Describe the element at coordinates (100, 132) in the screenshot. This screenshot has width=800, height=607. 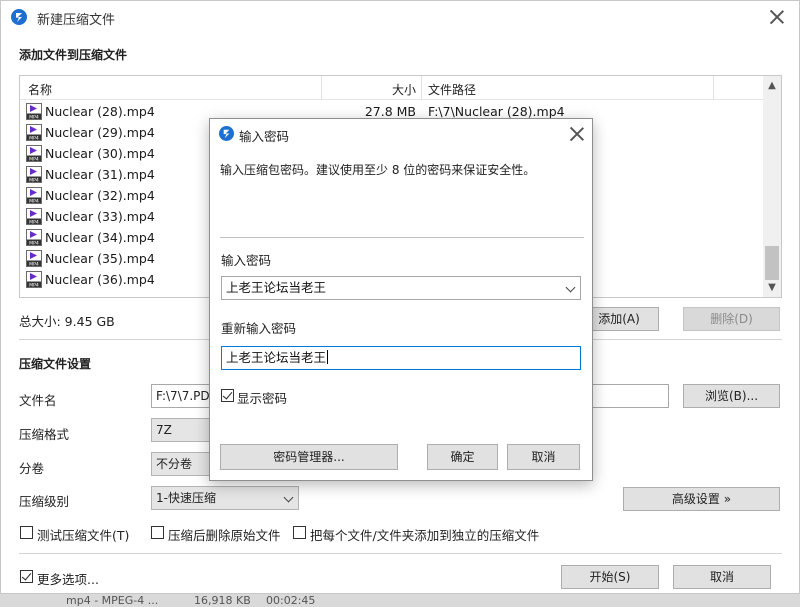
I see `file-name: Nuclear (29).mp4` at that location.